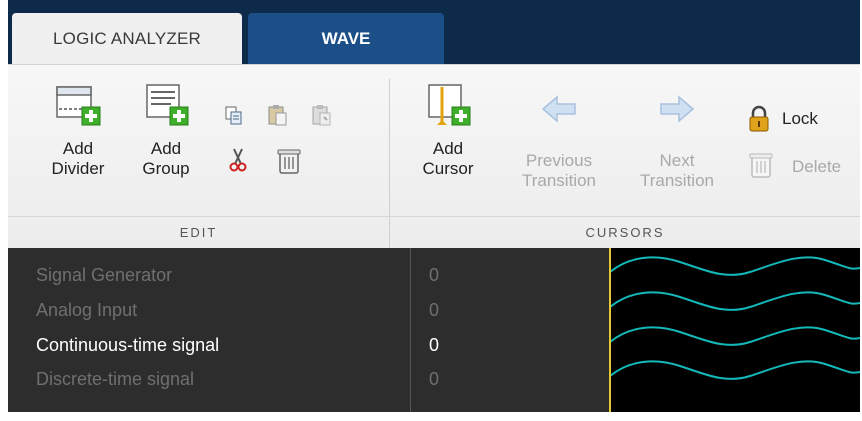 The height and width of the screenshot is (421, 862). What do you see at coordinates (78, 131) in the screenshot?
I see `add-divider-button: Add Divider` at bounding box center [78, 131].